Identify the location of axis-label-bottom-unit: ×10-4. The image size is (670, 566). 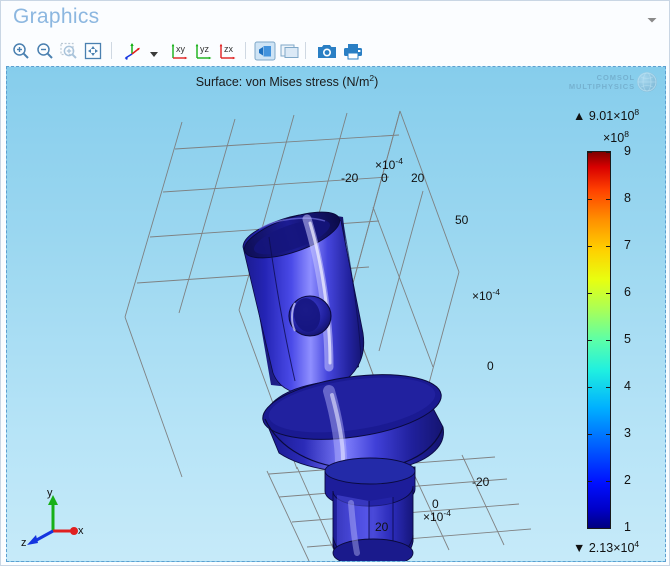
(437, 516).